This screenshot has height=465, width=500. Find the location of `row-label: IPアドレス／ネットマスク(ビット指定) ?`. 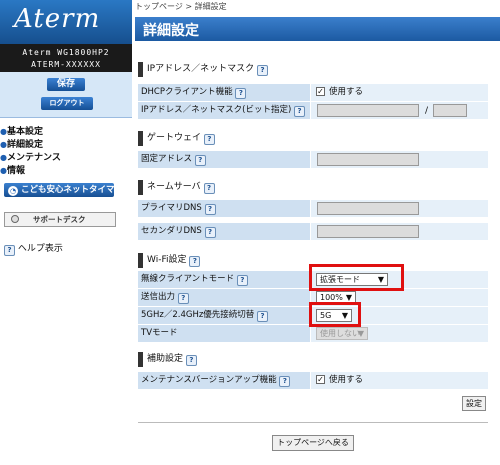

row-label: IPアドレス／ネットマスク(ビット指定) ? is located at coordinates (224, 110).